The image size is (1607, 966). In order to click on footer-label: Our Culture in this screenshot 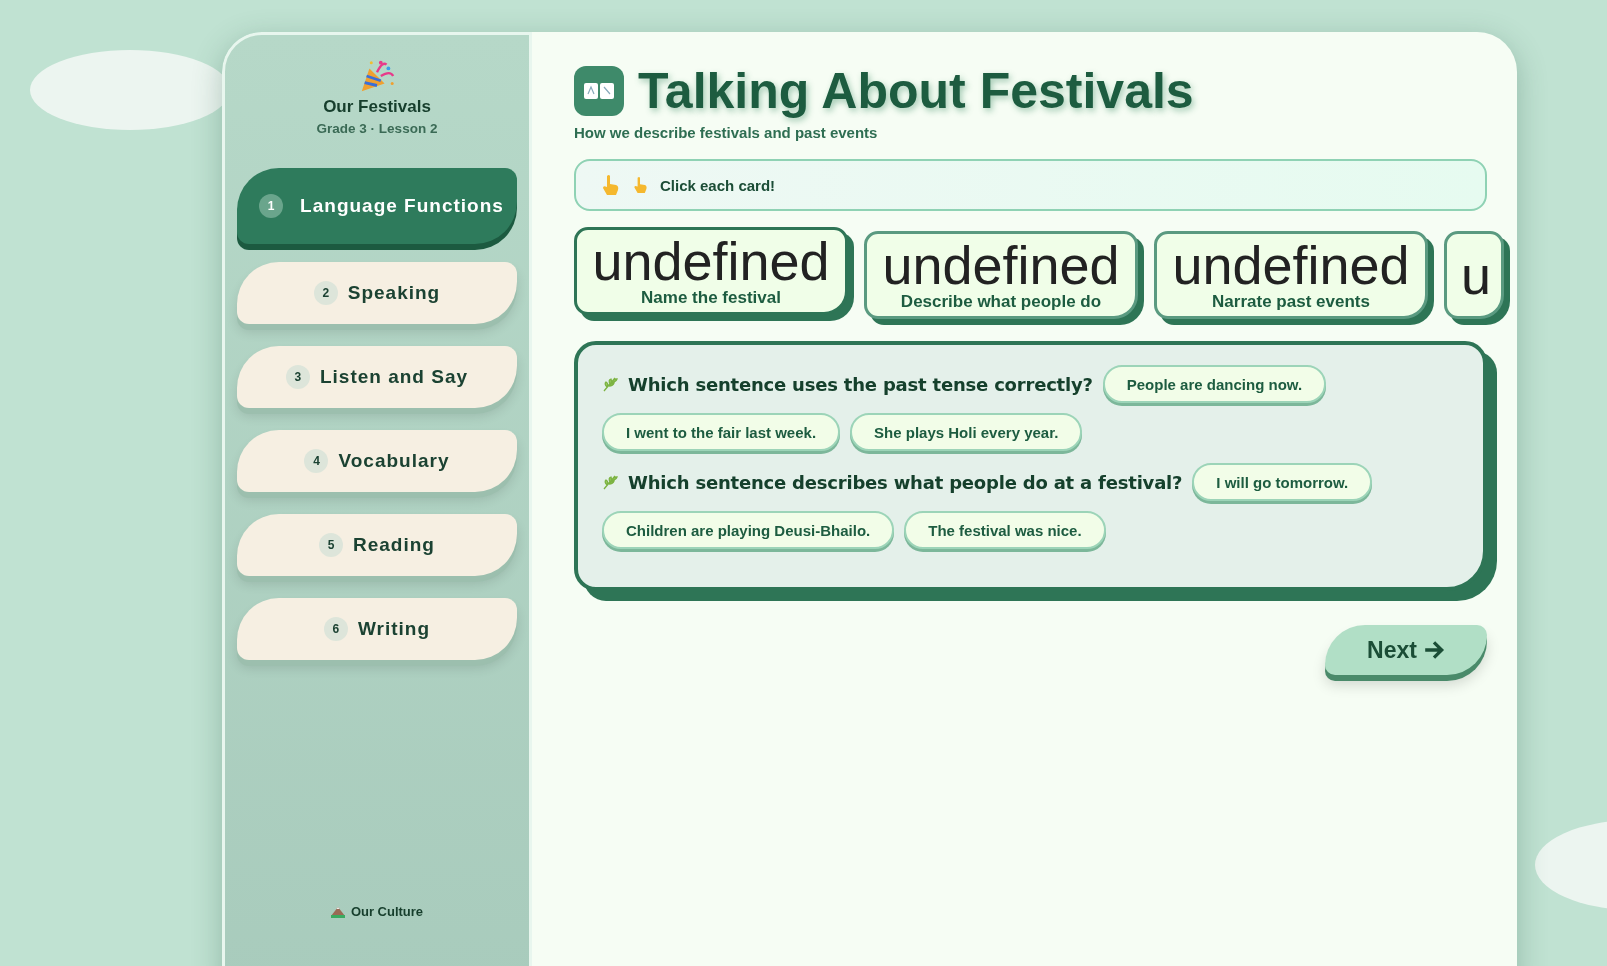, I will do `click(387, 911)`.